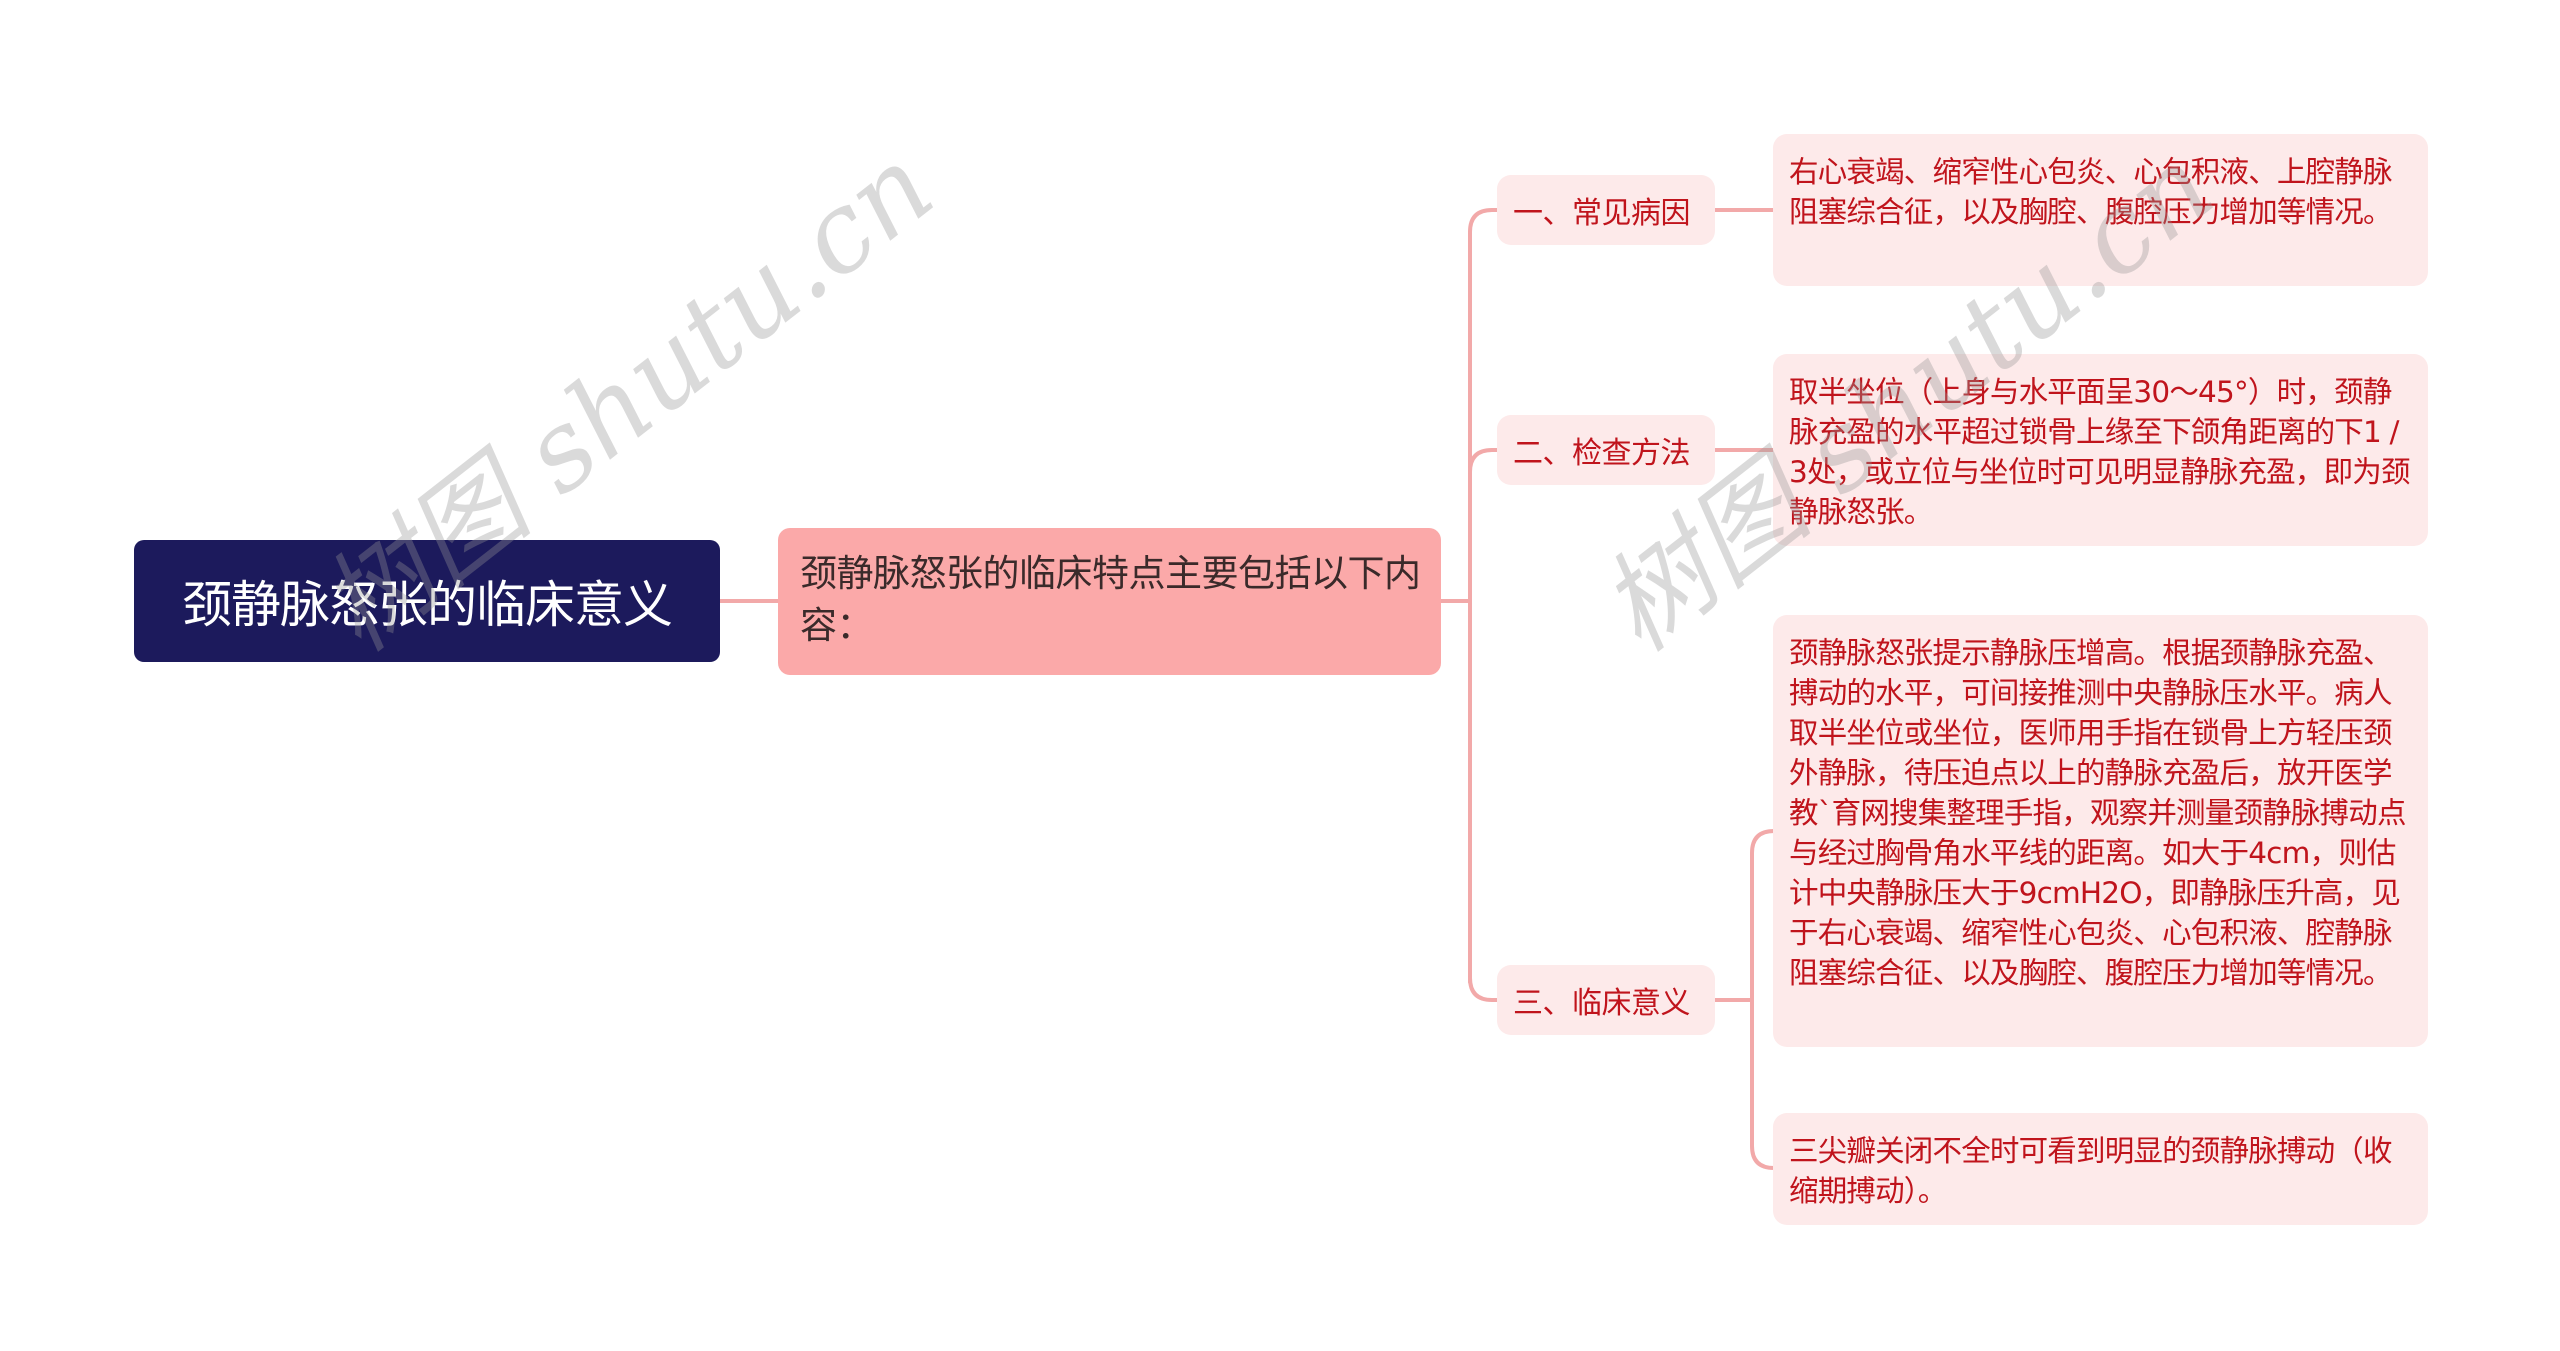 The width and height of the screenshot is (2560, 1351). I want to click on branch-node-clinical-significance: 三、临床意义, so click(1606, 1000).